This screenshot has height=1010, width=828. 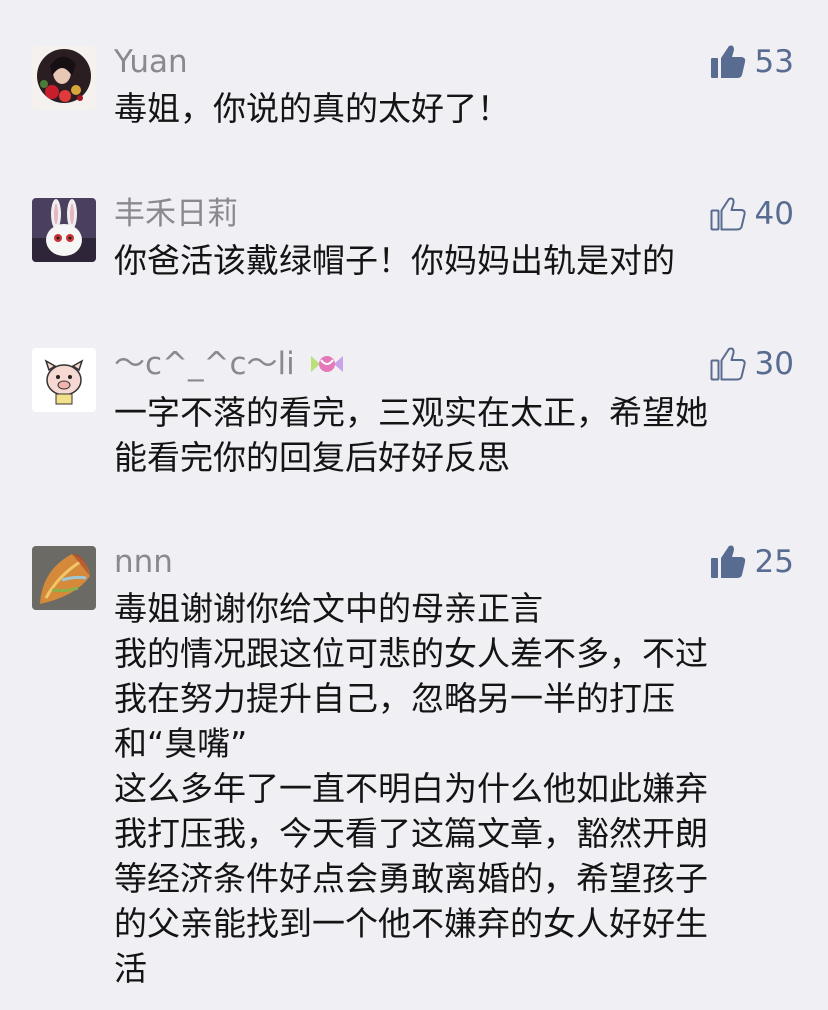 I want to click on comment-text-line: 我在努力提升自己，忽略另一半的打压, so click(x=394, y=698).